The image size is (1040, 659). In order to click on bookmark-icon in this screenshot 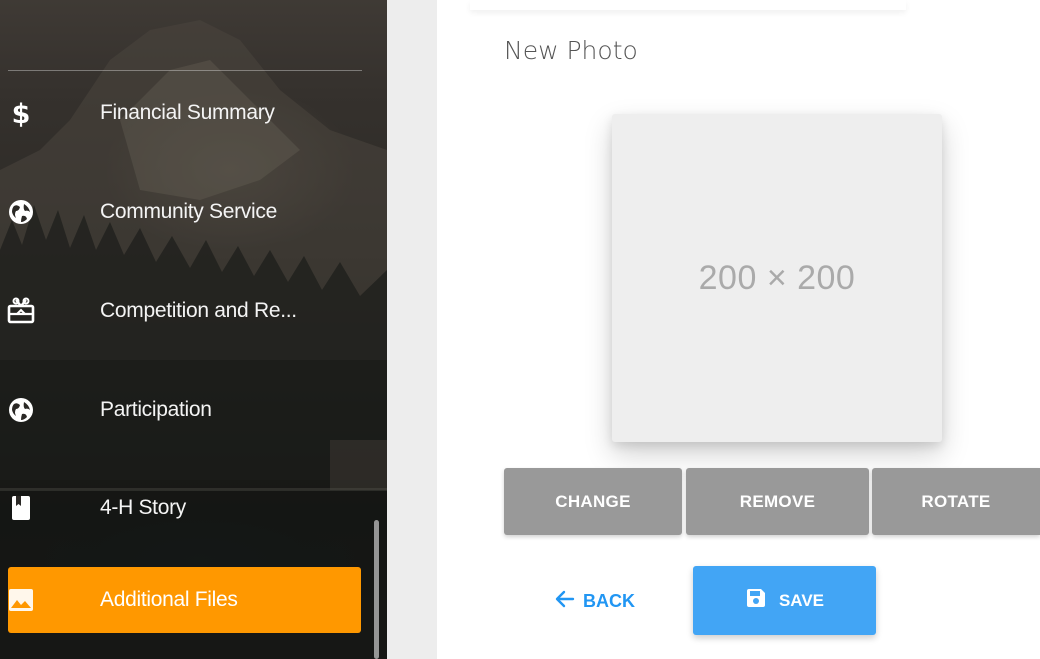, I will do `click(21, 508)`.